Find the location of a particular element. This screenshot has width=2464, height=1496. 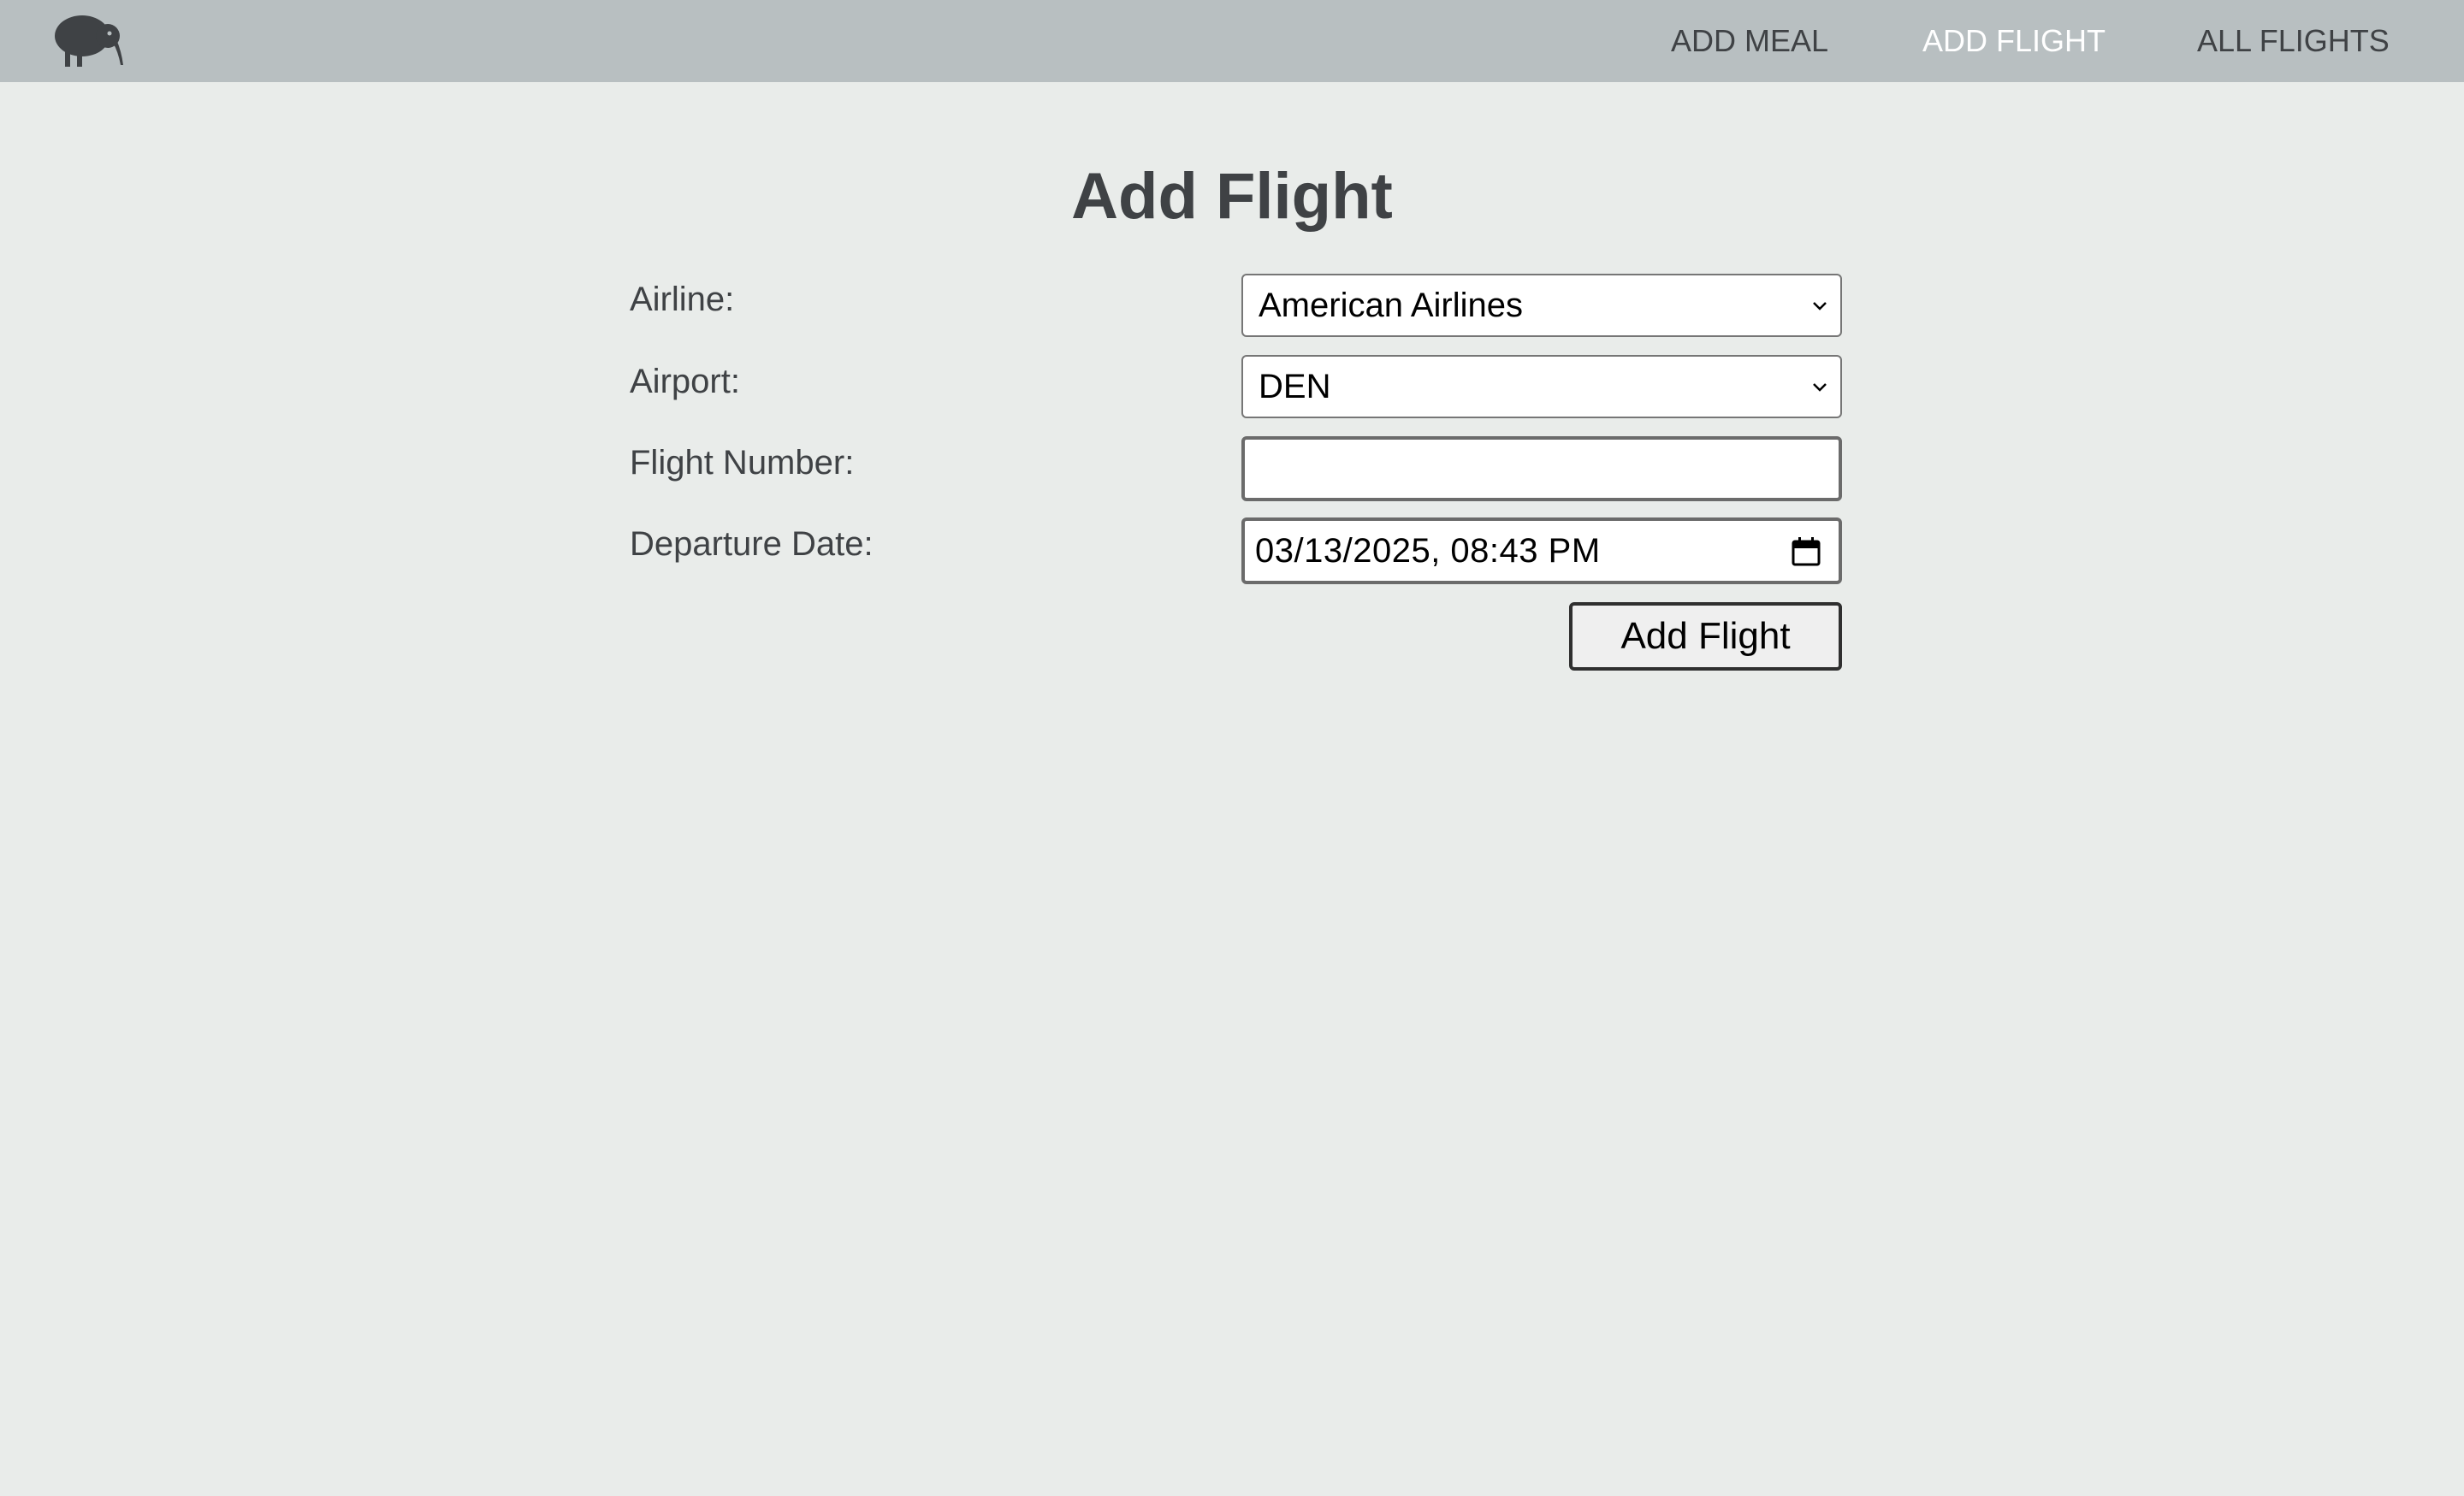

airline-label: Airline: is located at coordinates (682, 300).